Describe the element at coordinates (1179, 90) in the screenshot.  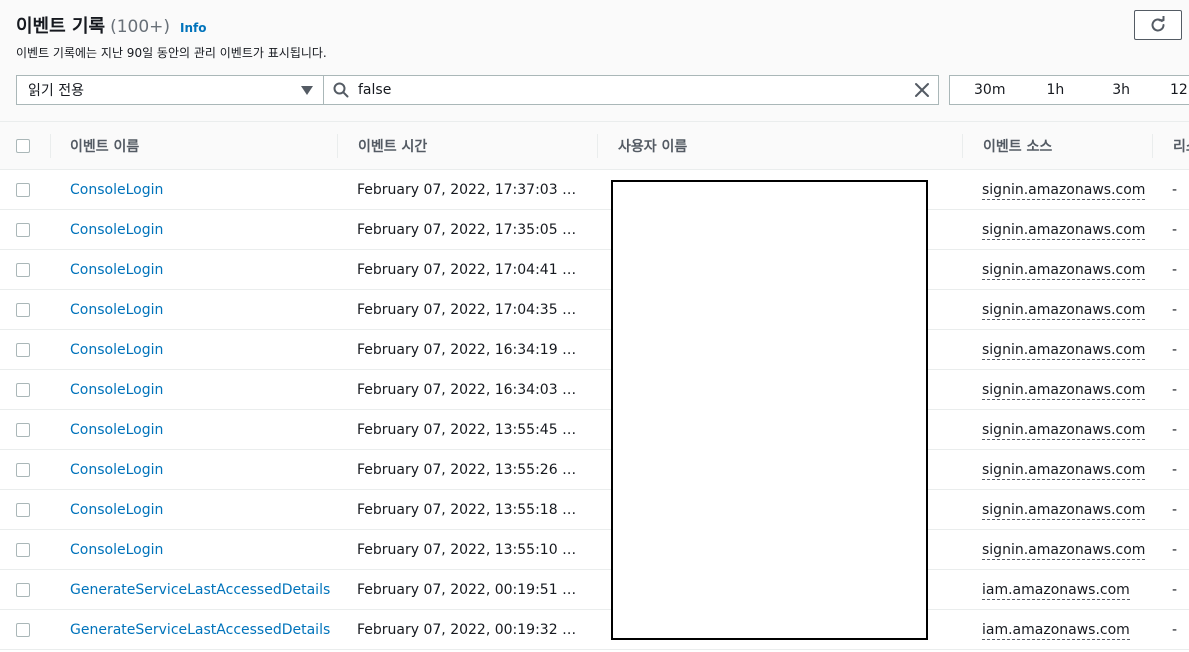
I see `time-range-12h: 12` at that location.